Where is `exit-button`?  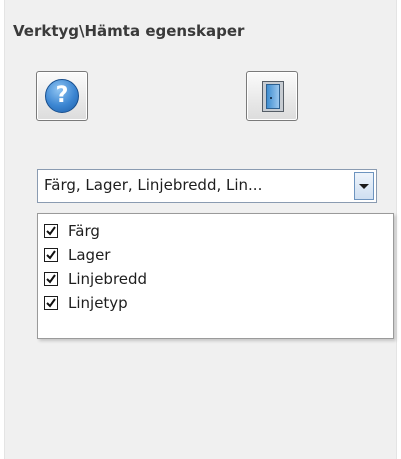
exit-button is located at coordinates (272, 96).